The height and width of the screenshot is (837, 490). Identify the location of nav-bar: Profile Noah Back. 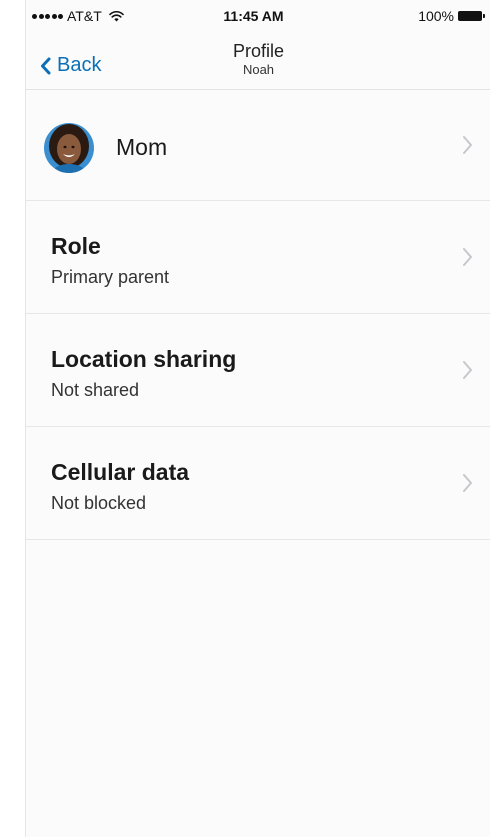
(258, 65).